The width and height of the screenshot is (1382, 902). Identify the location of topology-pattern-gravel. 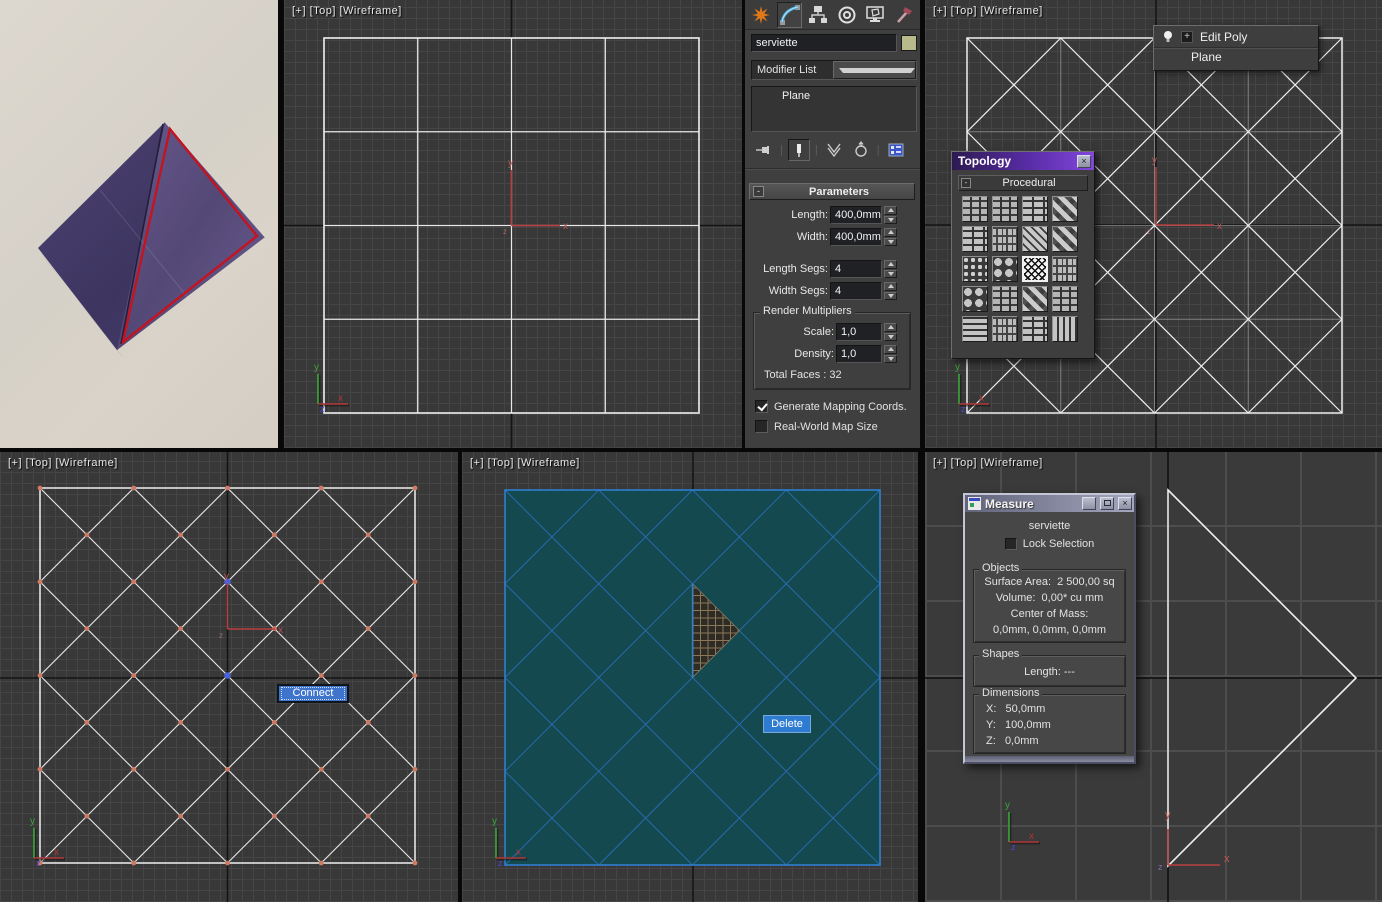
(975, 269).